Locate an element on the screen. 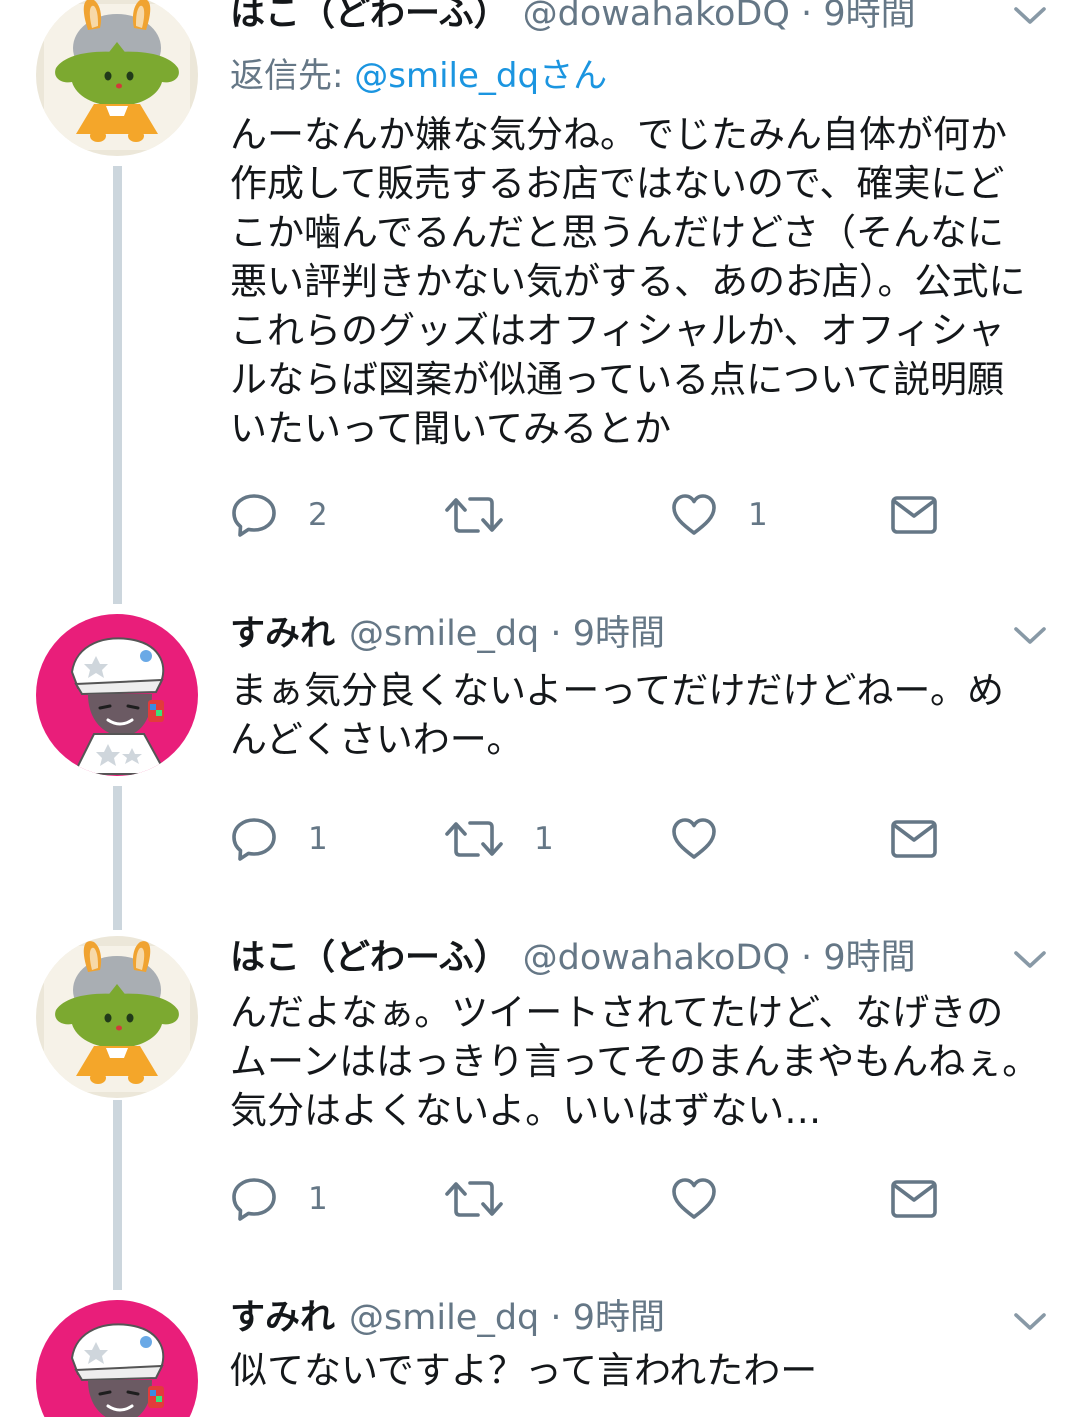 The height and width of the screenshot is (1417, 1080). reply-to-line: 返信先: @smile_dqさん is located at coordinates (418, 76).